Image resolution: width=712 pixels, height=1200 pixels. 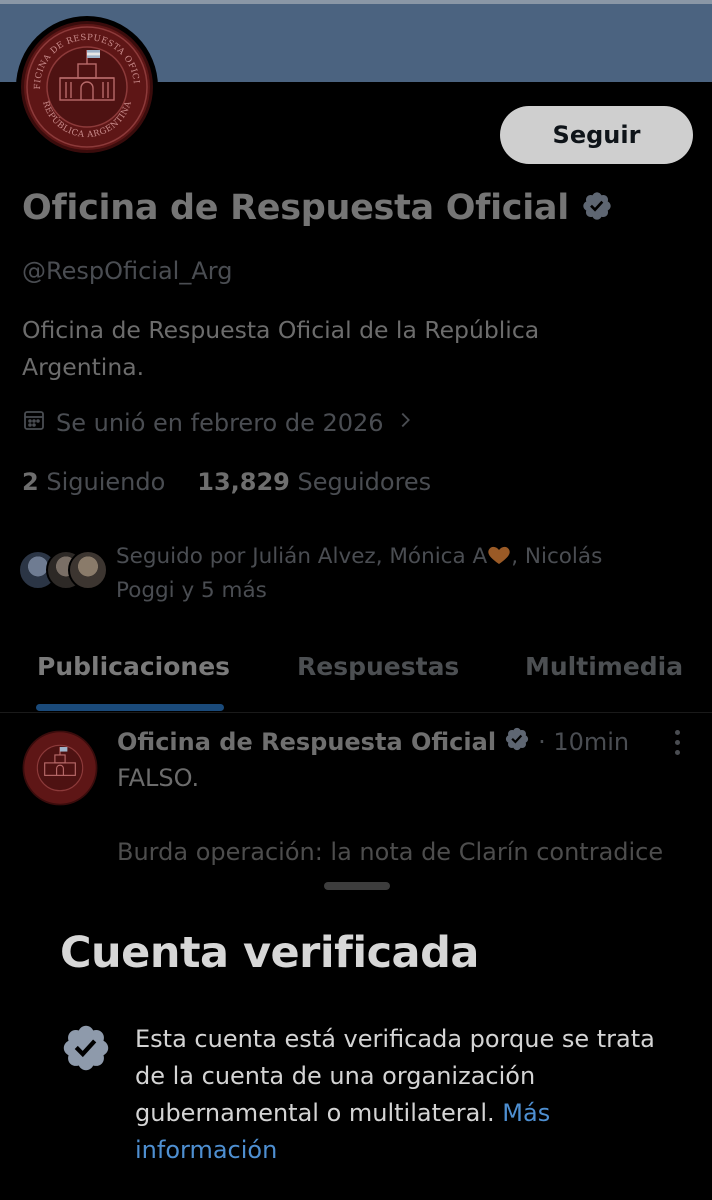 What do you see at coordinates (677, 745) in the screenshot?
I see `post-more-icon` at bounding box center [677, 745].